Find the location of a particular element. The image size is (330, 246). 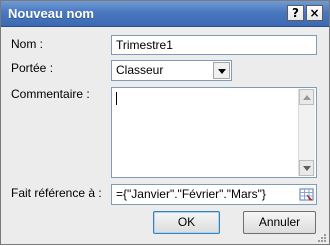

name-input-value: Trimestre1 is located at coordinates (144, 45).